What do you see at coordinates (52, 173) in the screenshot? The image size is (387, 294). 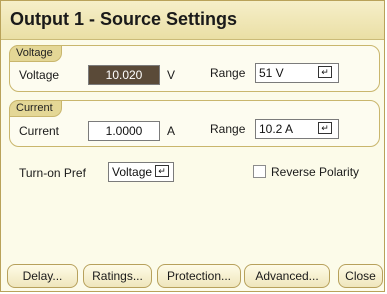 I see `turn-on-pref-label: Turn-on Pref` at bounding box center [52, 173].